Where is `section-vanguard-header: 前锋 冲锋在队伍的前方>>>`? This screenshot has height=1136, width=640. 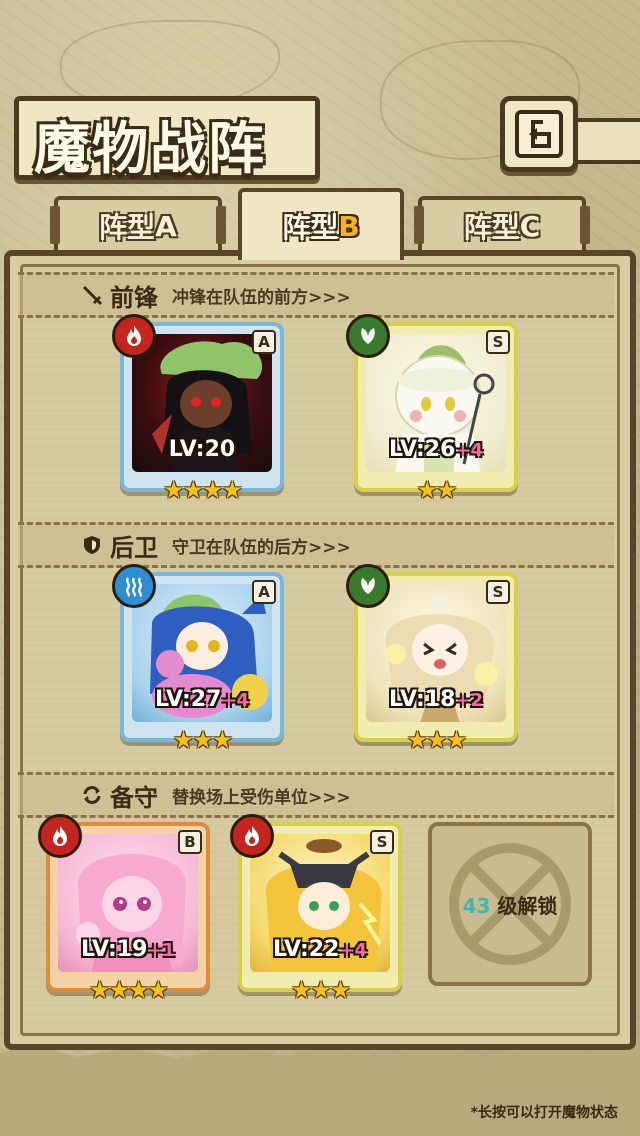
section-vanguard-header: 前锋 冲锋在队伍的前方>>> is located at coordinates (316, 295).